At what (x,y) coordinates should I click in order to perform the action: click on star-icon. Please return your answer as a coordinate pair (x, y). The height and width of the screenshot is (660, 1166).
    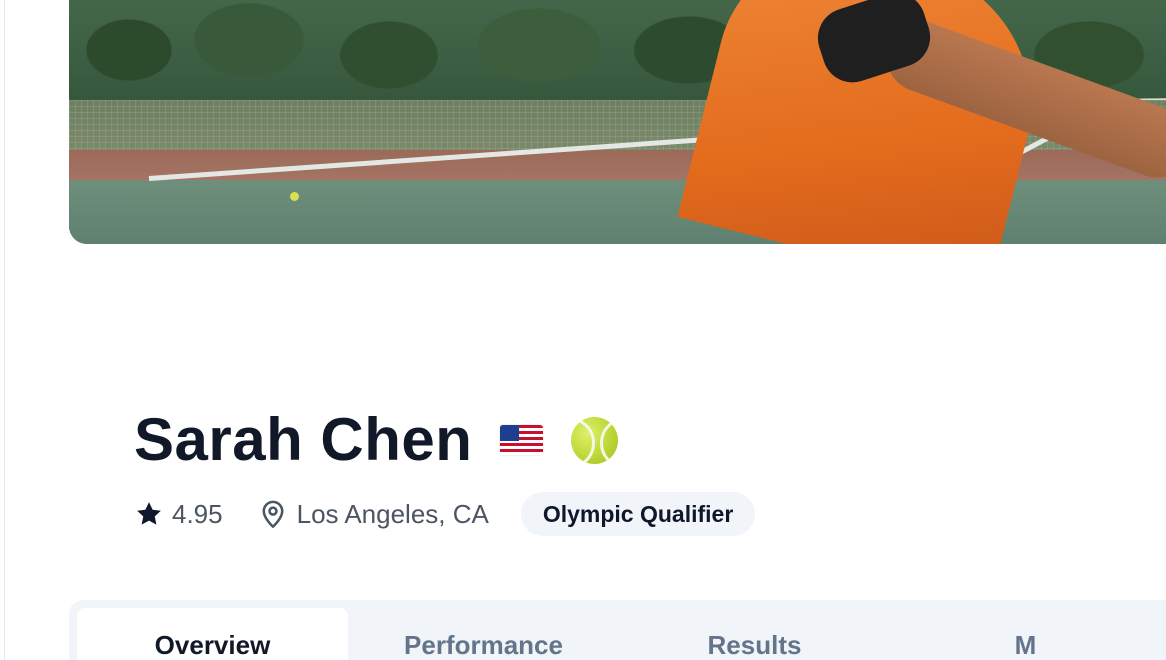
    Looking at the image, I should click on (149, 513).